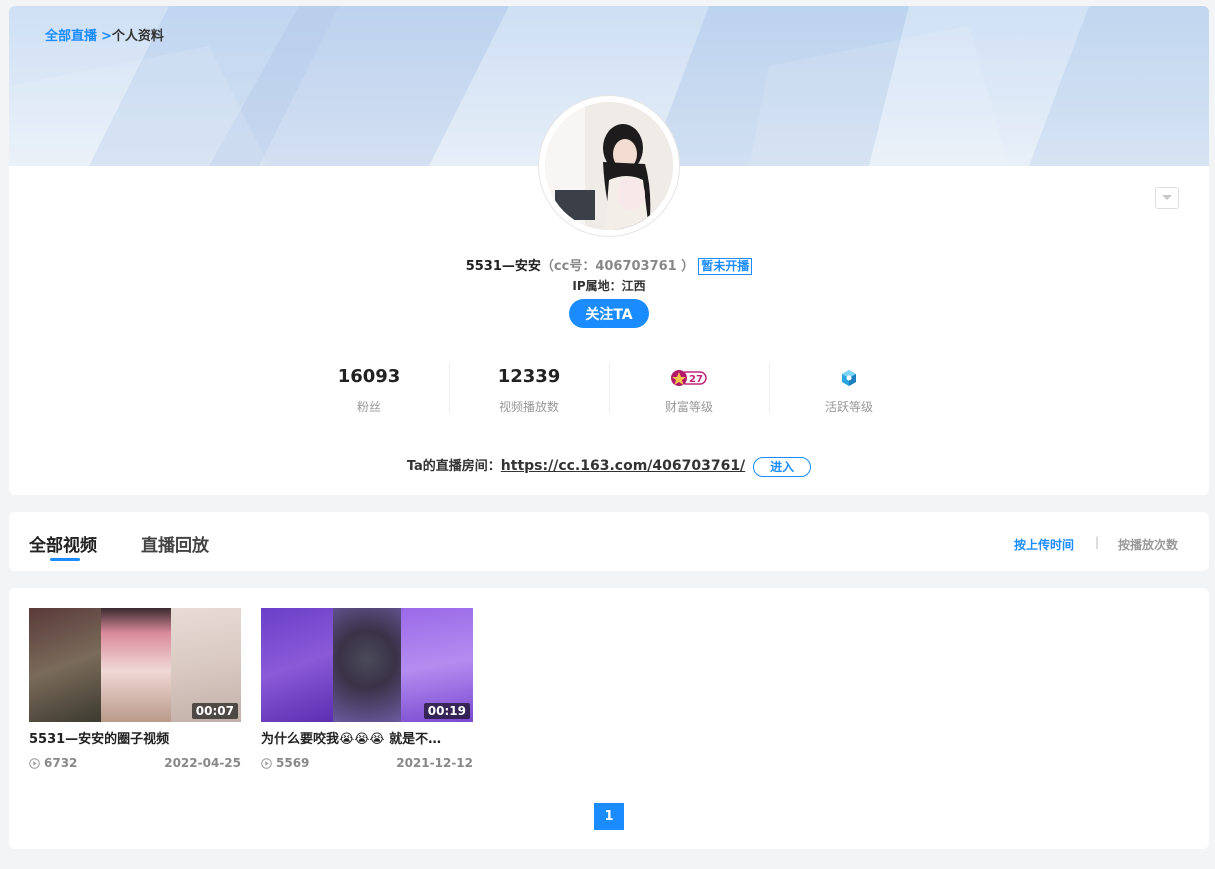  What do you see at coordinates (63, 543) in the screenshot?
I see `tab-all-videos: 全部视频` at bounding box center [63, 543].